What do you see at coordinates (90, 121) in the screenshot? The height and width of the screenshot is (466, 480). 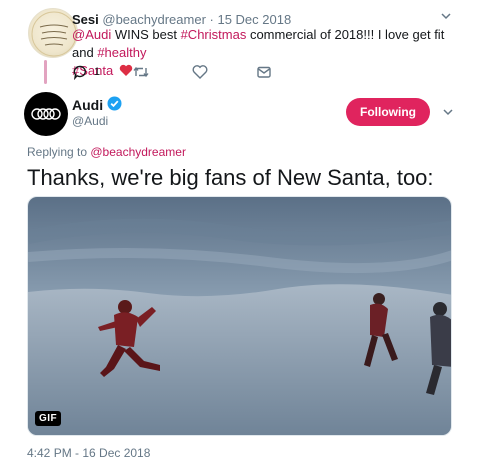 I see `author-handle: @Audi` at bounding box center [90, 121].